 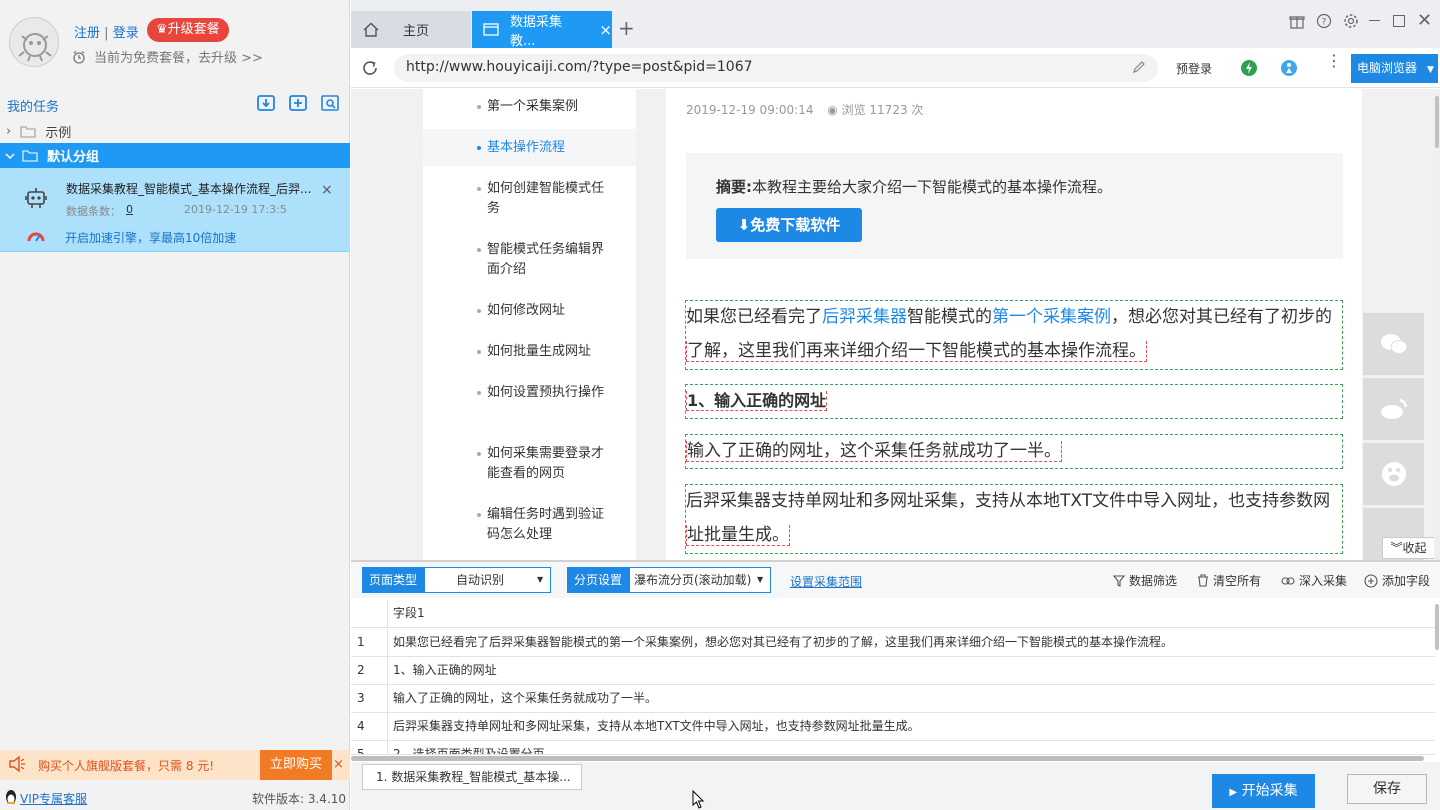 What do you see at coordinates (1393, 344) in the screenshot?
I see `wechat-icon` at bounding box center [1393, 344].